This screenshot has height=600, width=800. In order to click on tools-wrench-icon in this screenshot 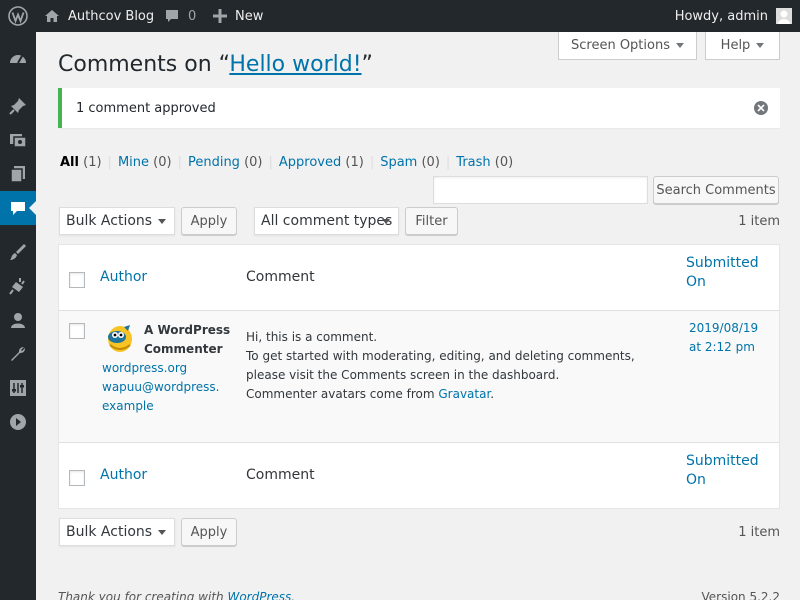, I will do `click(18, 354)`.